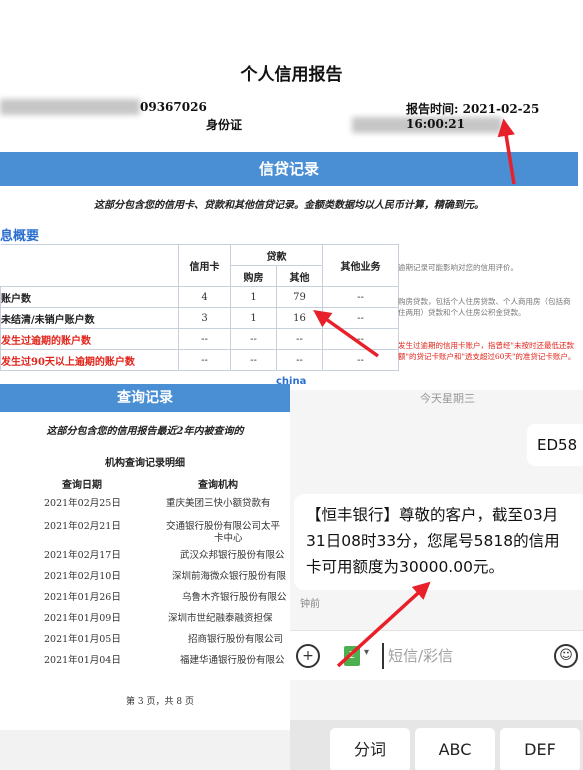 The image size is (583, 770). Describe the element at coordinates (160, 702) in the screenshot. I see `page-number: 第 3 页，共 8 页` at that location.